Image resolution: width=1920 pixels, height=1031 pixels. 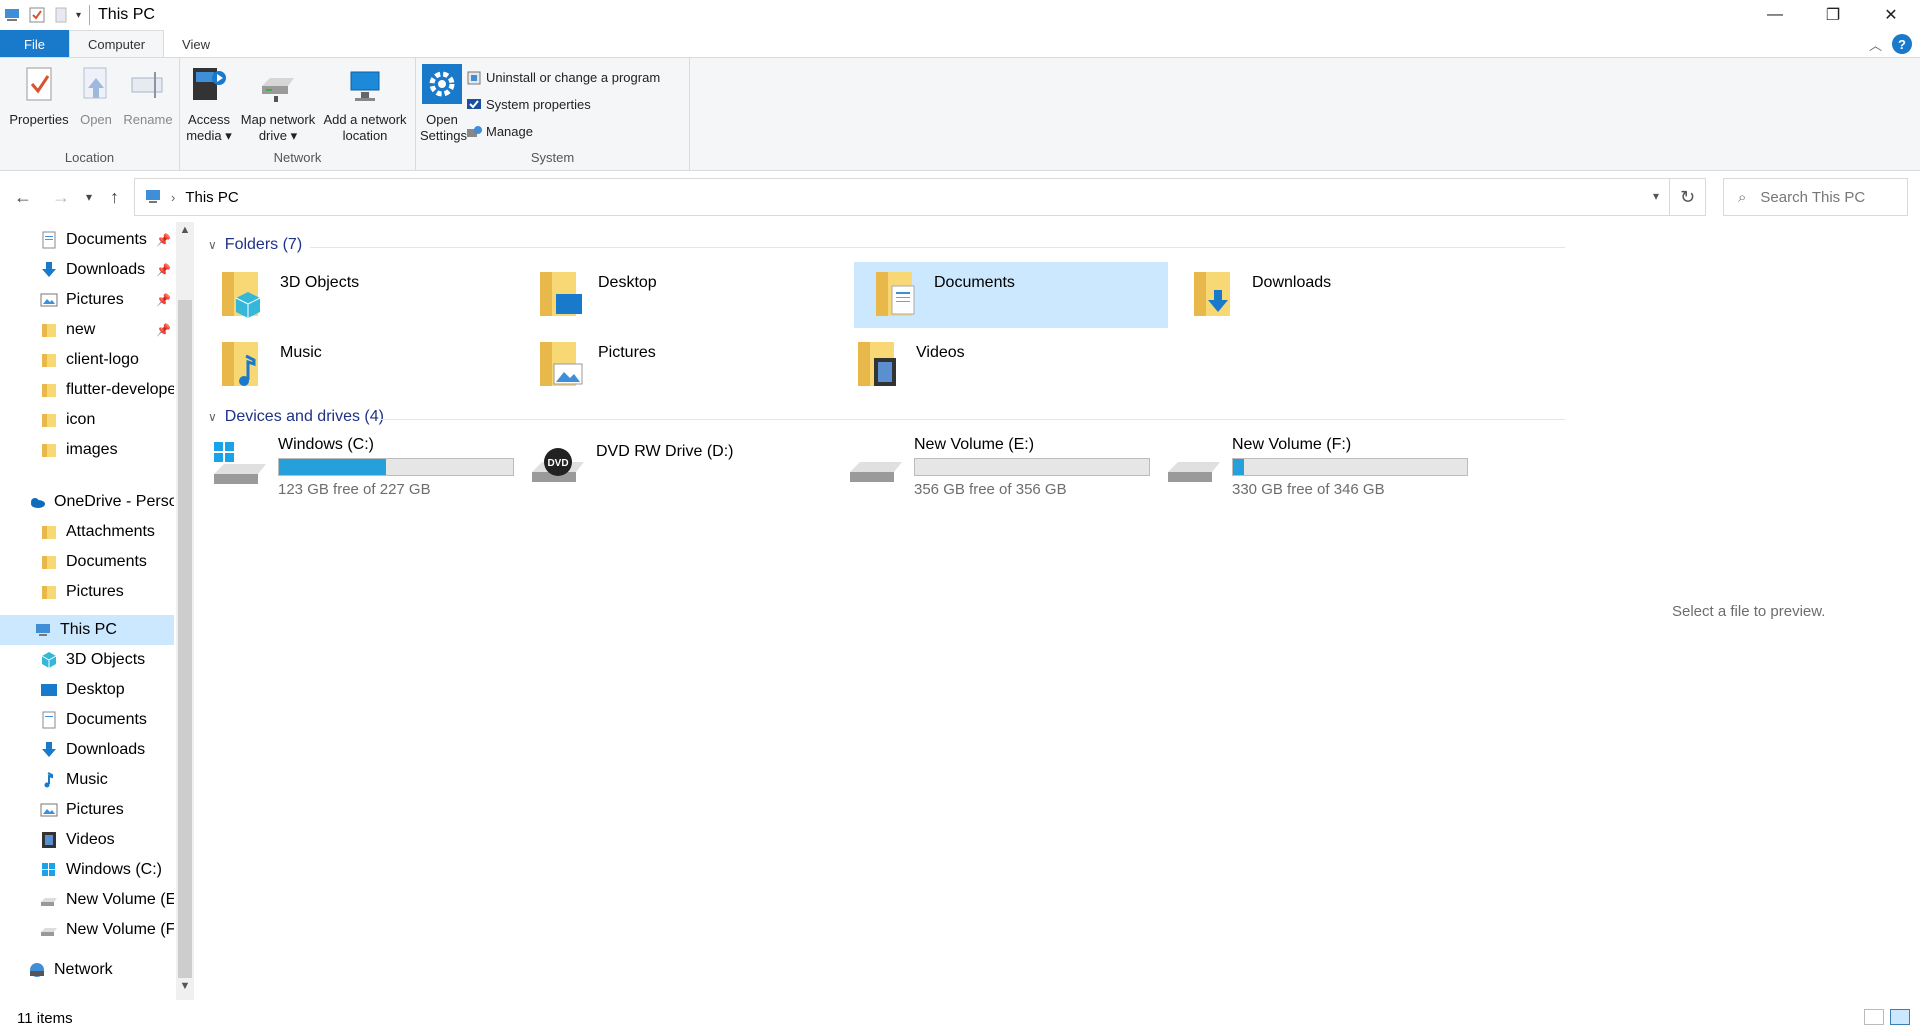 What do you see at coordinates (87, 870) in the screenshot?
I see `nav-item-windows-c: Windows (C:)` at bounding box center [87, 870].